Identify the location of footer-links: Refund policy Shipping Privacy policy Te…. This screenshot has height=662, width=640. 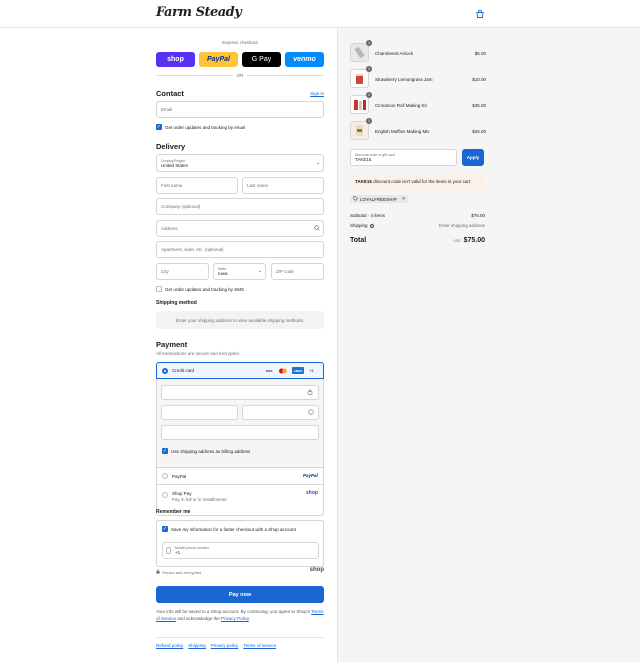
(216, 645).